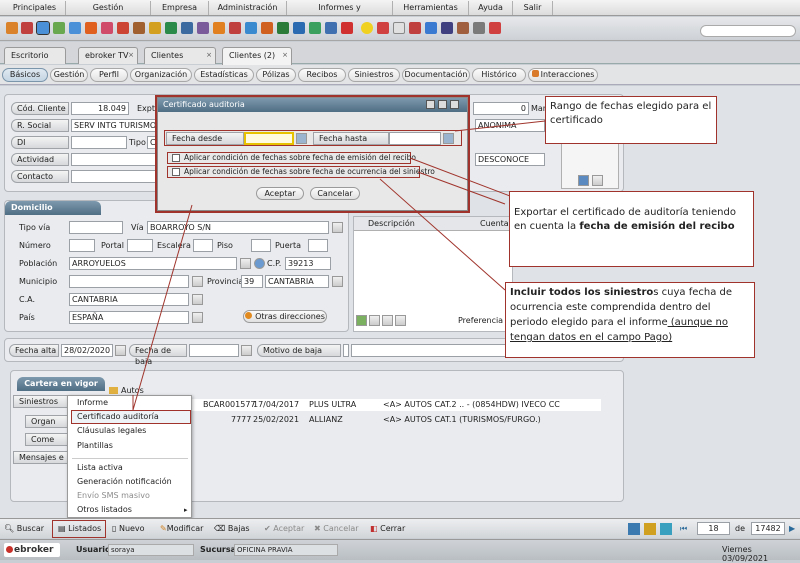 Image resolution: width=800 pixels, height=563 pixels. What do you see at coordinates (116, 125) in the screenshot?
I see `rsocial-field: SERV INTG TURISMO Y` at bounding box center [116, 125].